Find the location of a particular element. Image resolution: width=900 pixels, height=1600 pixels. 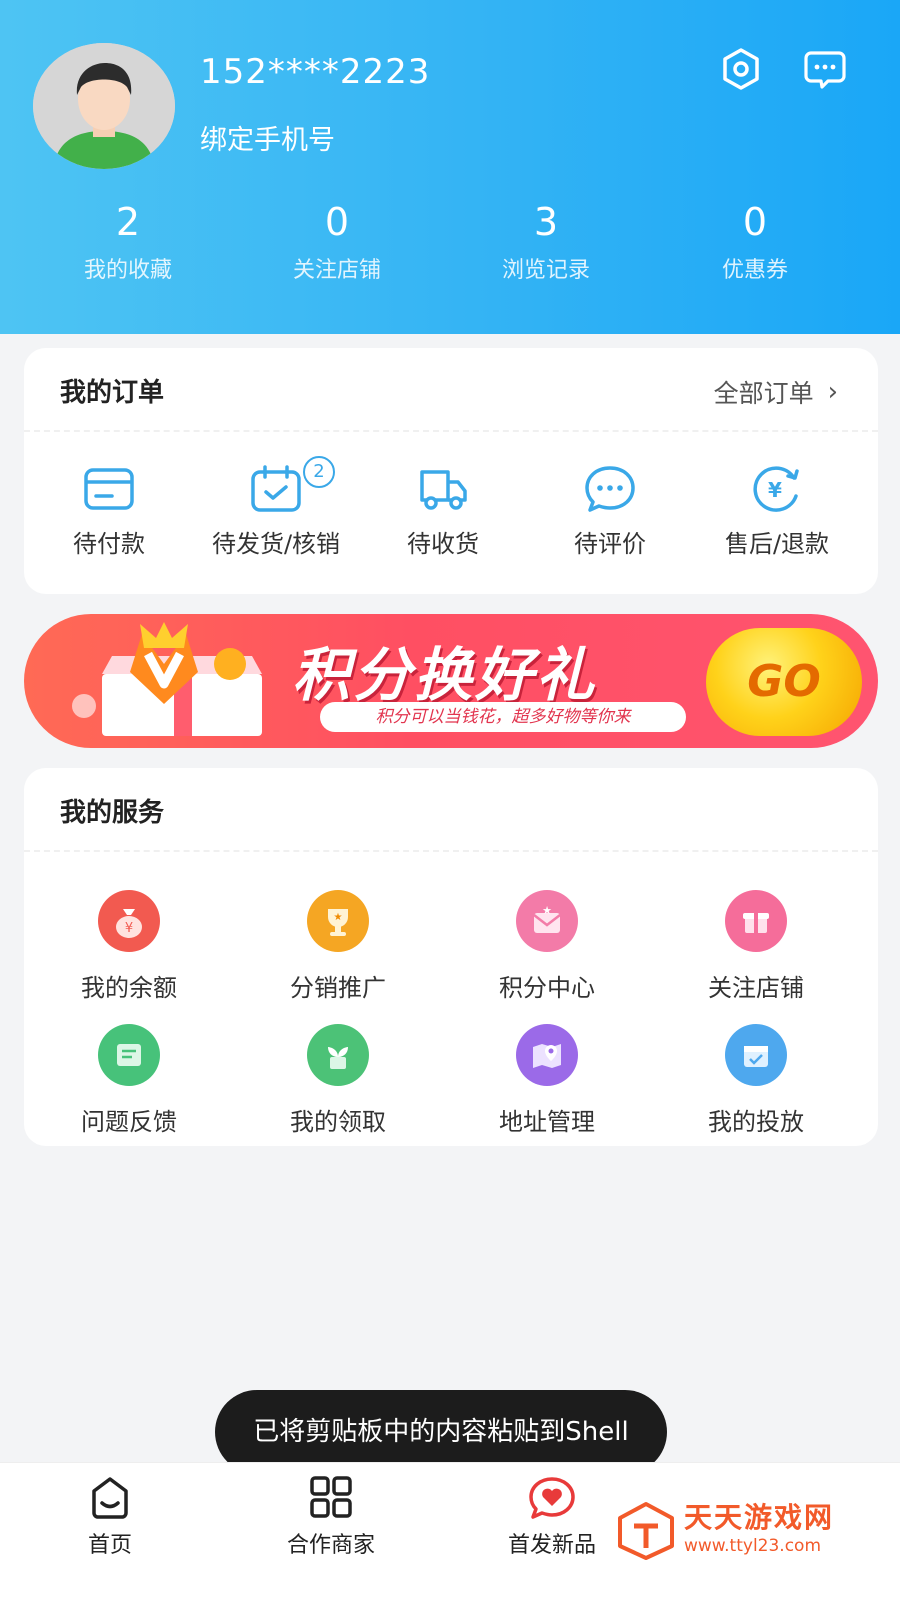

user-avatar-icon is located at coordinates (104, 106).